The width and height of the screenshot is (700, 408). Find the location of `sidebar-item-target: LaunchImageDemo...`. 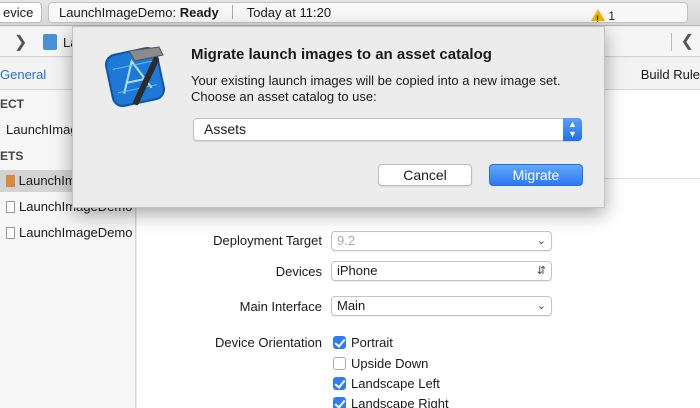

sidebar-item-target: LaunchImageDemo... is located at coordinates (69, 232).